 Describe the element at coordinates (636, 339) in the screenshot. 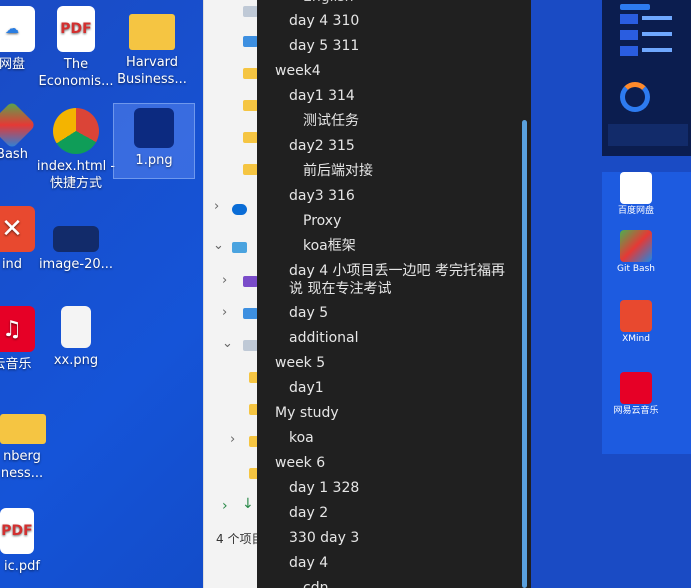

I see `preview-icon-label: XMind` at that location.